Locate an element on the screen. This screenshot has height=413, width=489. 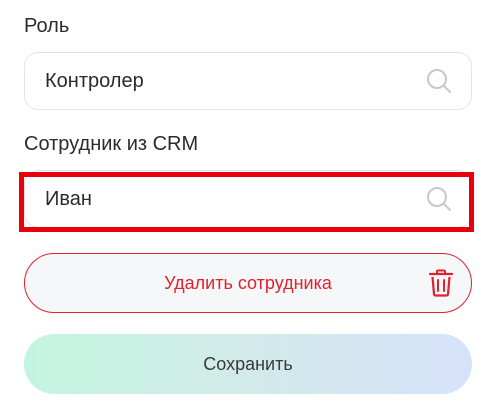
employee-label: Сотрудник из CRM is located at coordinates (111, 144).